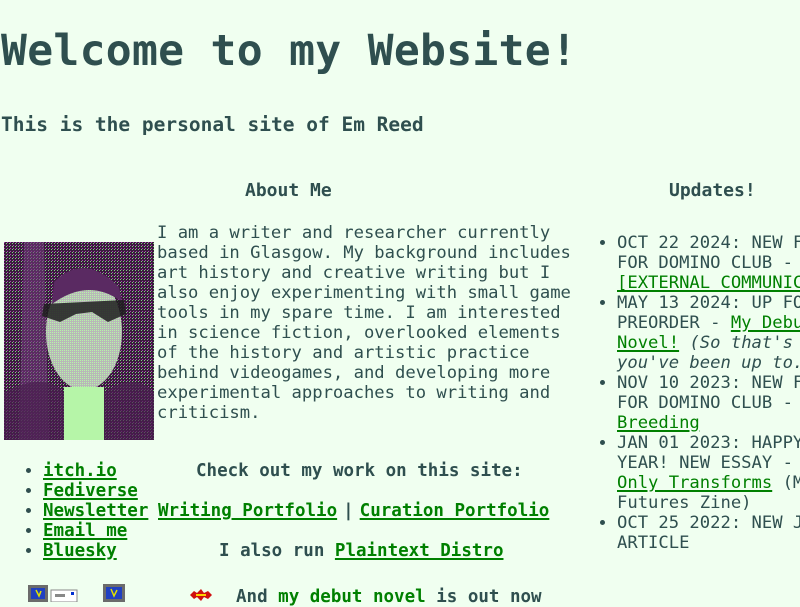  Describe the element at coordinates (712, 190) in the screenshot. I see `updates-heading: Updates!` at that location.